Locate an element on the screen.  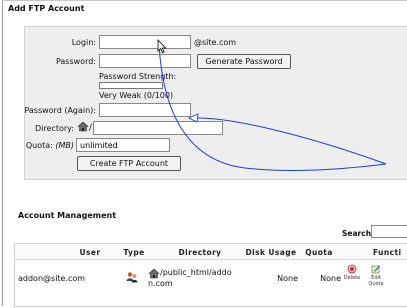
password-strength-label: Password Strength: is located at coordinates (138, 76).